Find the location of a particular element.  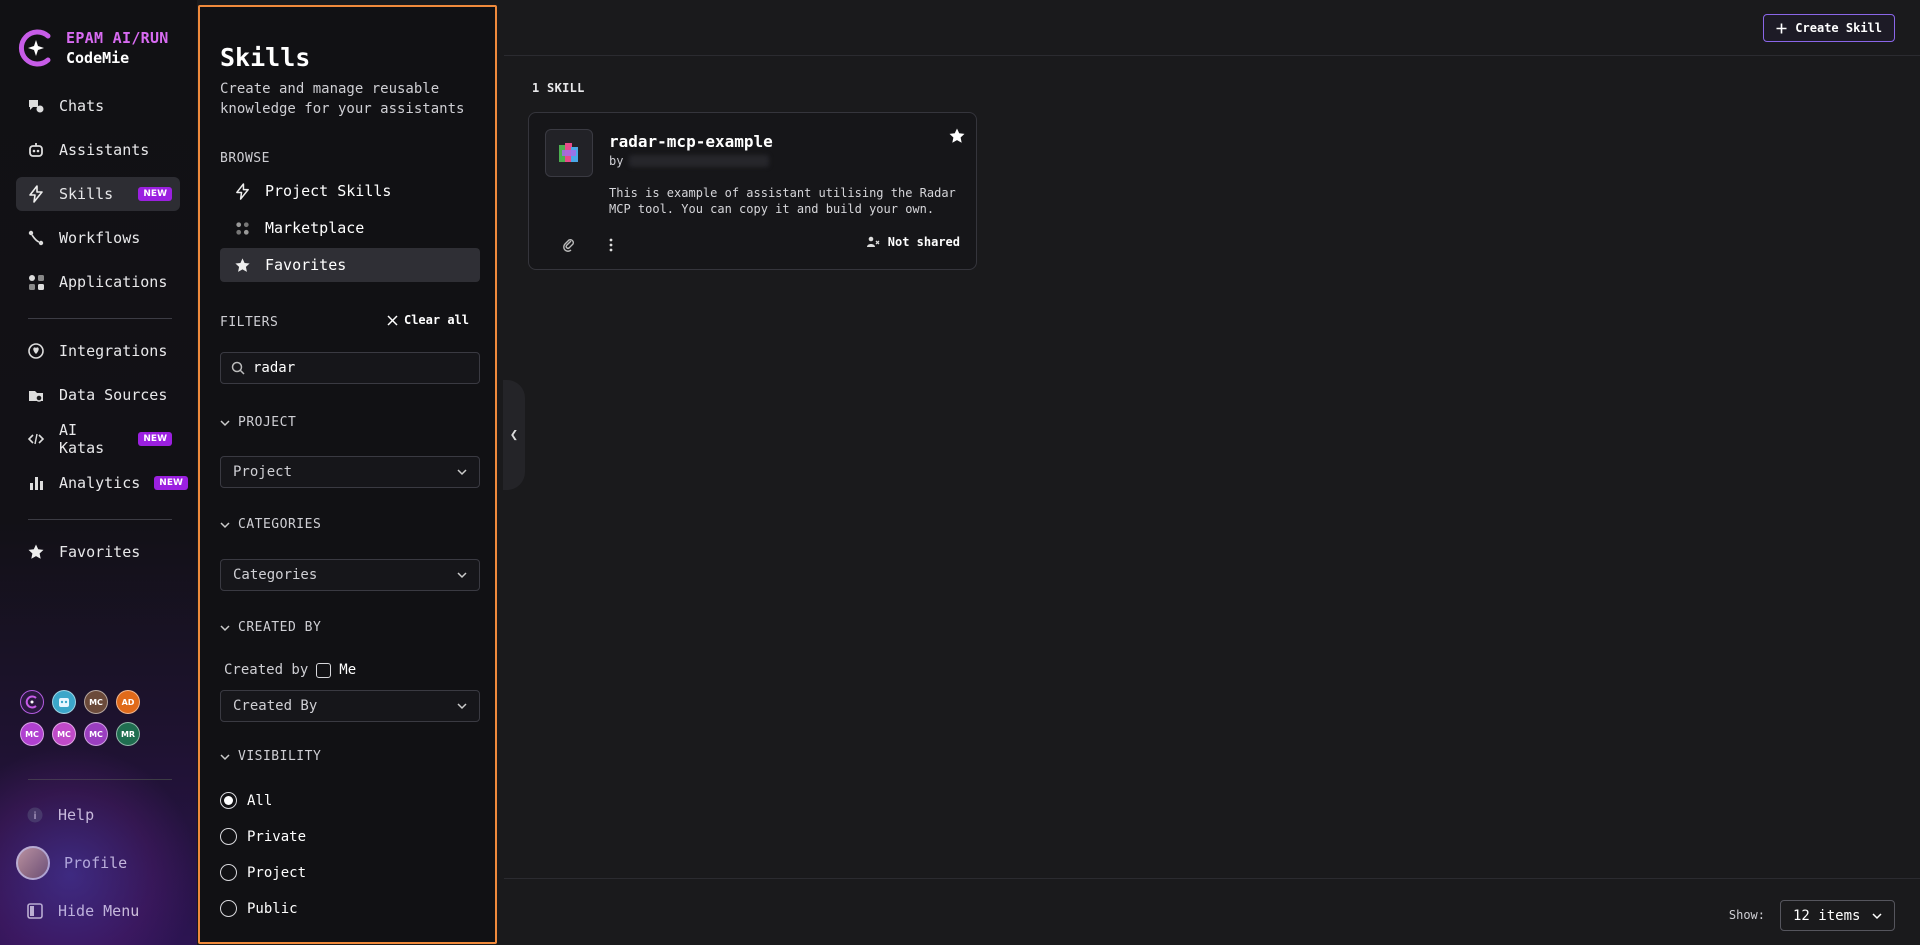

brand: EPAM AI/RUN CodeMie is located at coordinates (93, 48).